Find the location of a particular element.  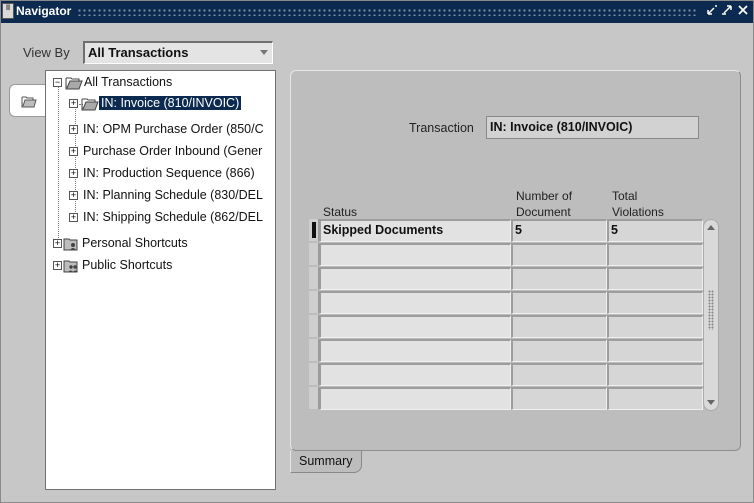

tree-node-label: IN: OPM Purchase Order (850/C is located at coordinates (173, 129).